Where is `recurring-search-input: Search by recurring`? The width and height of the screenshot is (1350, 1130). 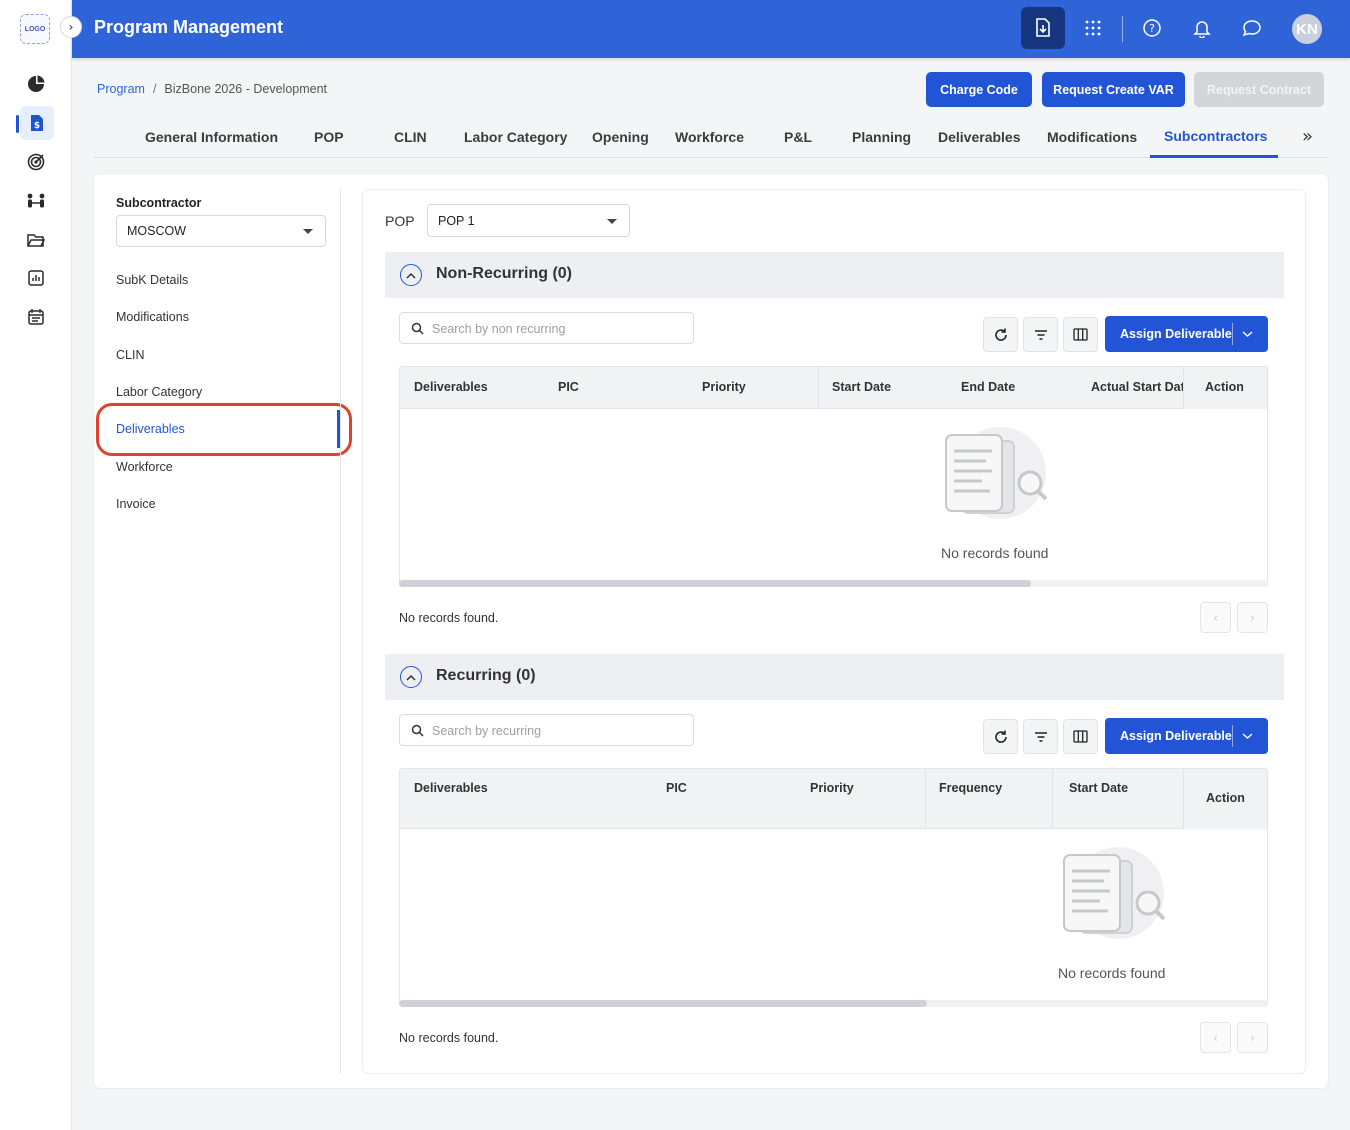 recurring-search-input: Search by recurring is located at coordinates (546, 730).